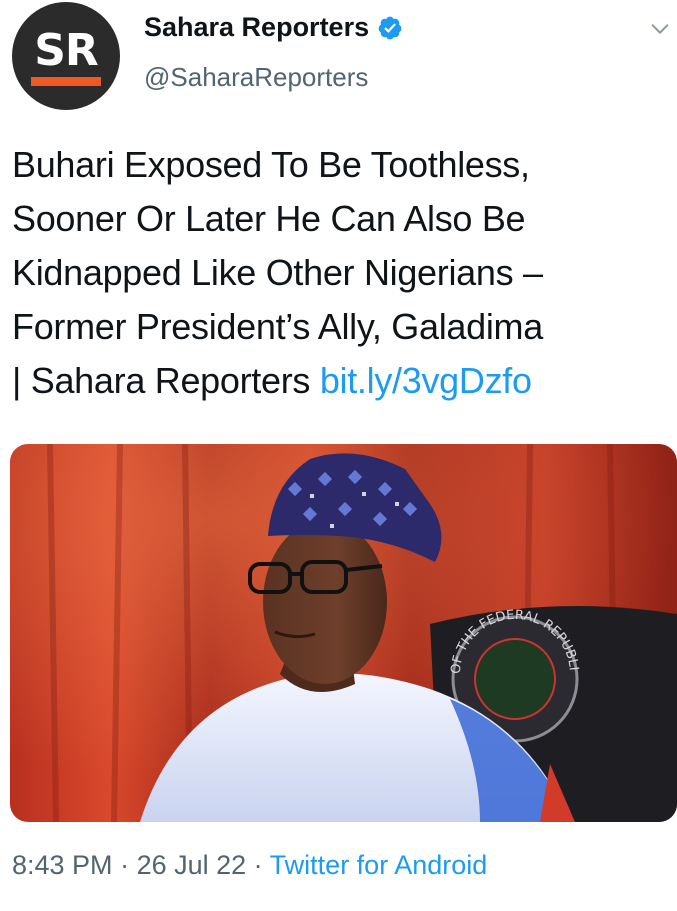 This screenshot has height=911, width=677. I want to click on author-display-name: Sahara Reporters, so click(256, 27).